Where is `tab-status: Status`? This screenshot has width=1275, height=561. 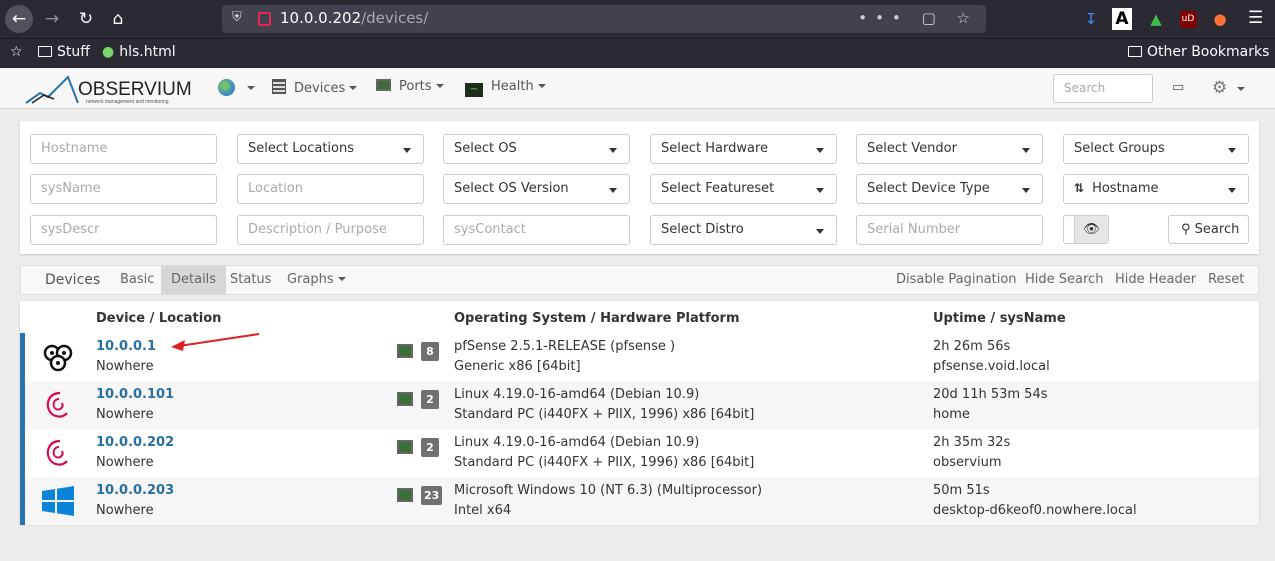 tab-status: Status is located at coordinates (250, 280).